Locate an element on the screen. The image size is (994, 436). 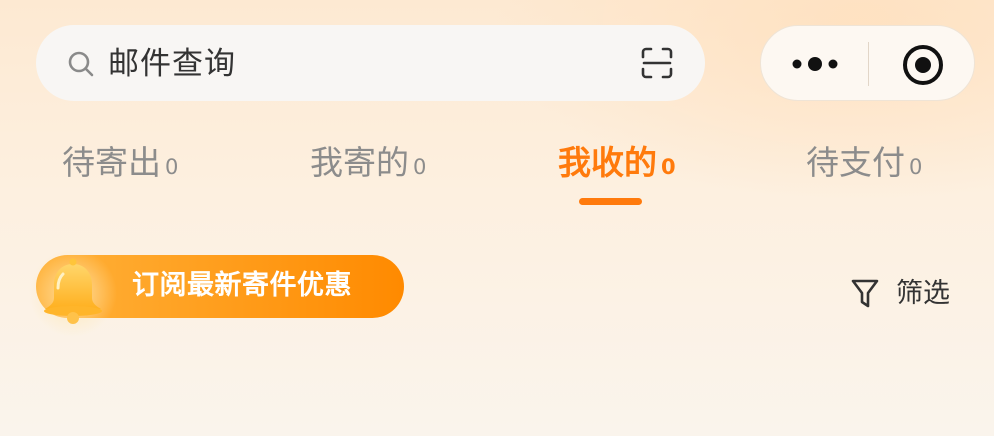
capsule-divider is located at coordinates (868, 64).